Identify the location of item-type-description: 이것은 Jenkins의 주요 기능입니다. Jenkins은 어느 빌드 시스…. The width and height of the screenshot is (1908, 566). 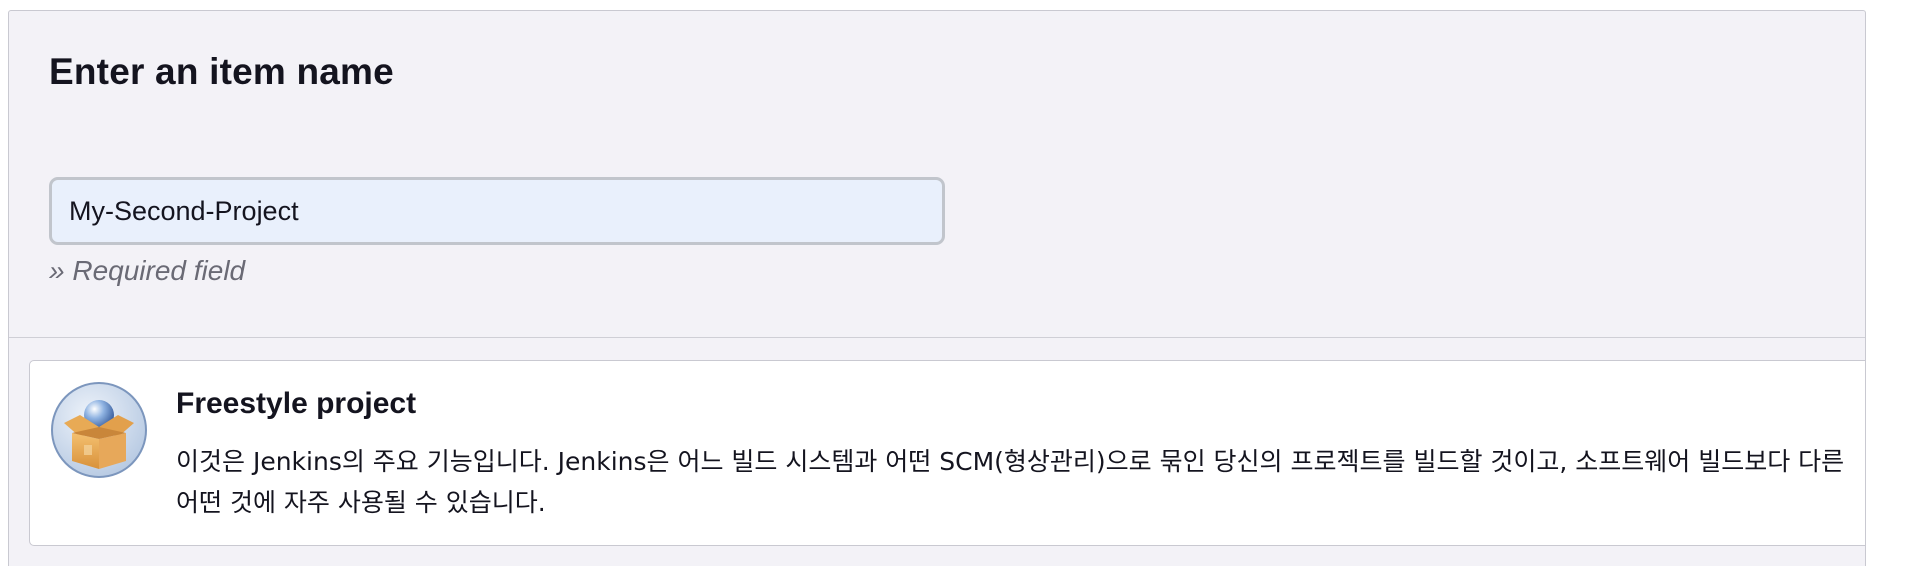
(1010, 482).